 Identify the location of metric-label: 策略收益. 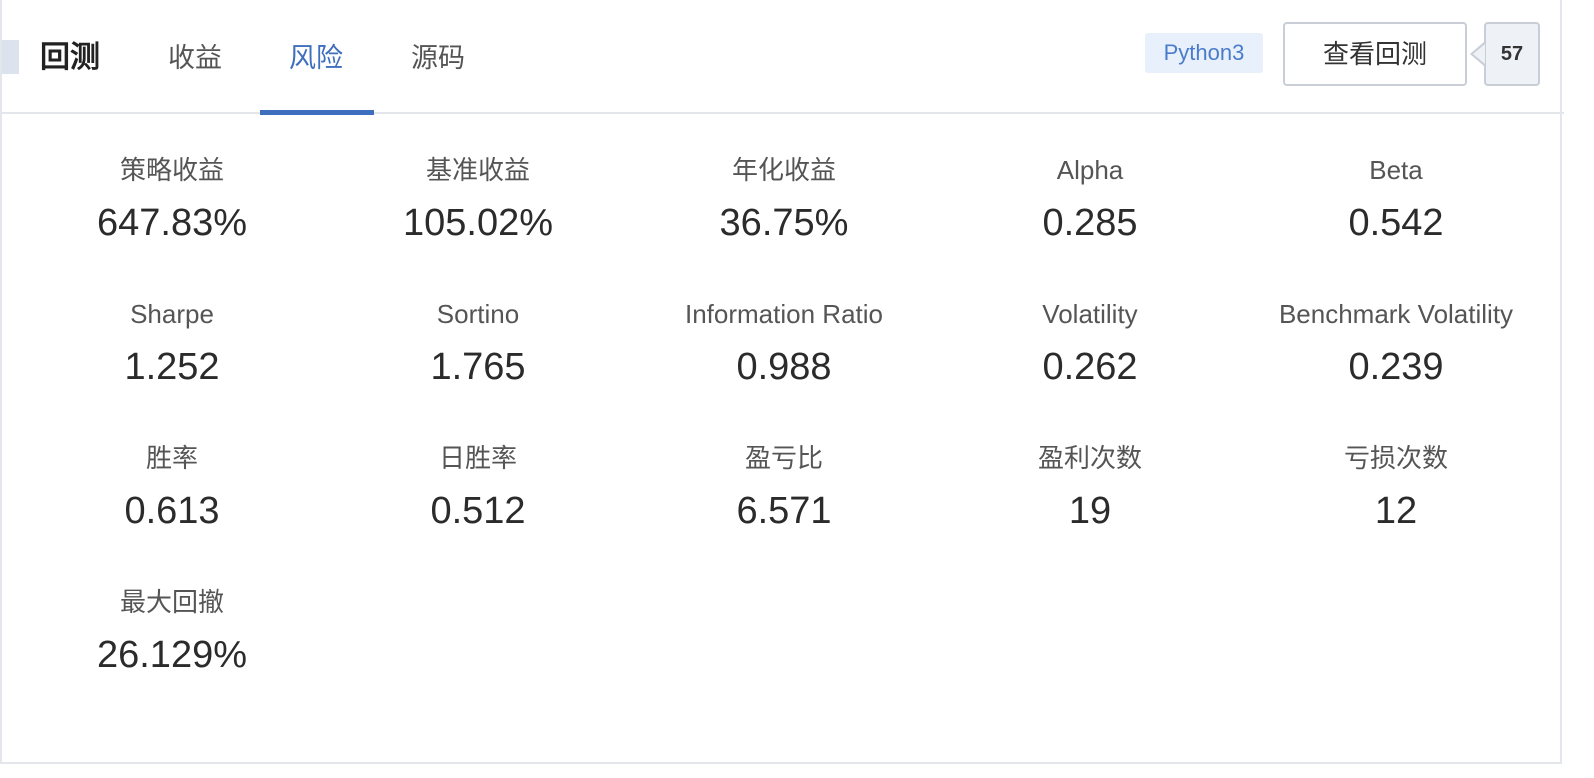
(171, 170).